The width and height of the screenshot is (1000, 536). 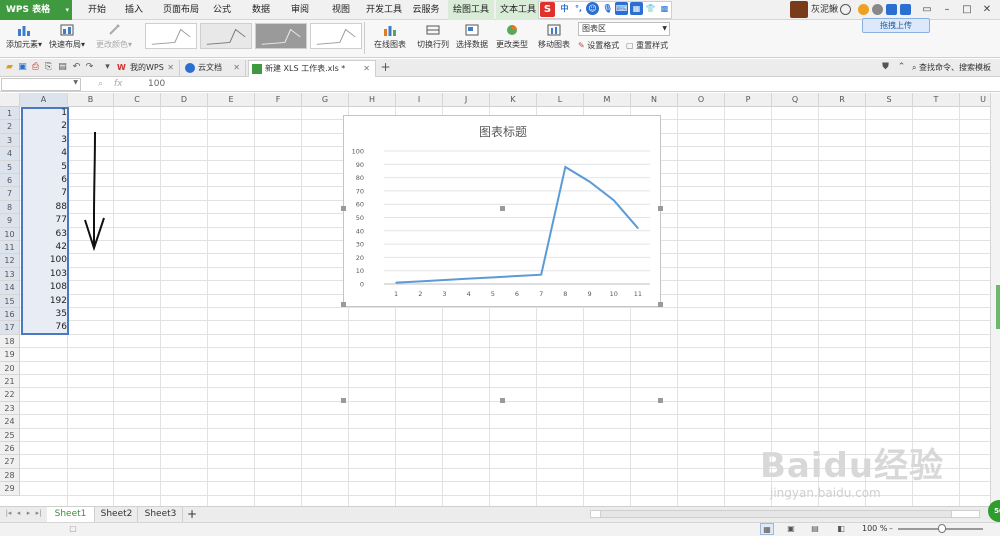 I want to click on switch-row-col-button: 切换行列, so click(x=433, y=37).